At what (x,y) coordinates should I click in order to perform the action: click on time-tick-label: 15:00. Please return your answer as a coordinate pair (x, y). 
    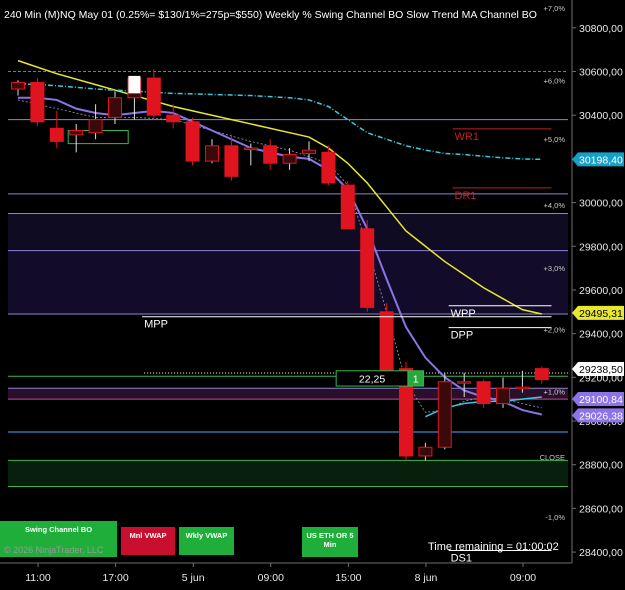
    Looking at the image, I should click on (348, 578).